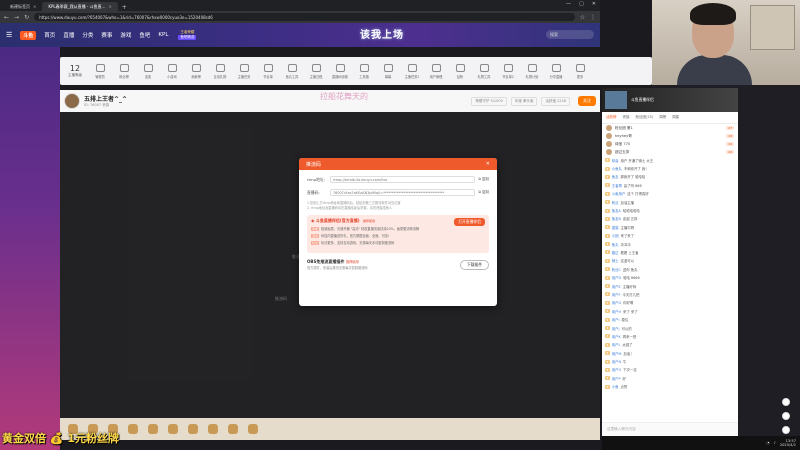 Image resolution: width=800 pixels, height=450 pixels. I want to click on chat-username: 小鱼丸, so click(617, 168).